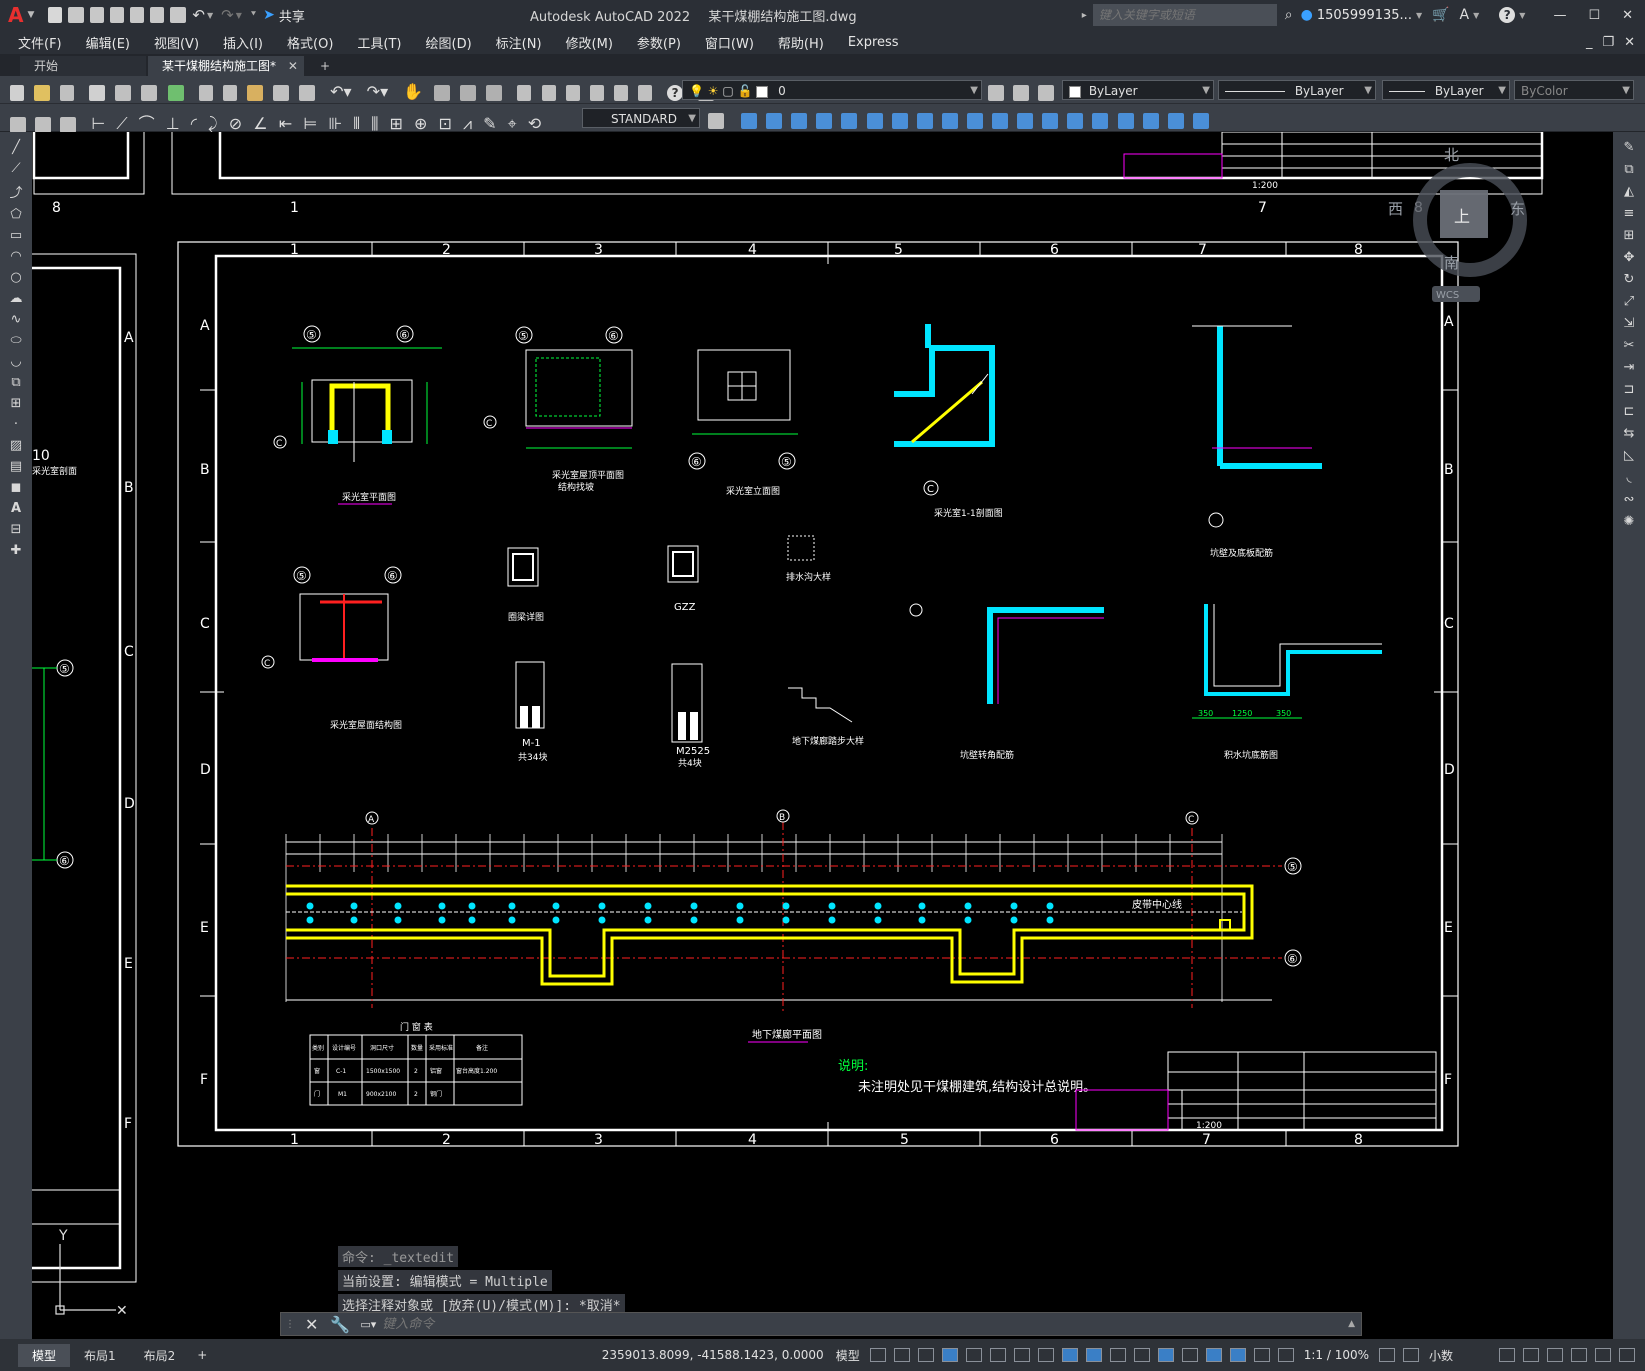 Image resolution: width=1645 pixels, height=1371 pixels. What do you see at coordinates (253, 15) in the screenshot?
I see `customize-qat-icon: ⯆` at bounding box center [253, 15].